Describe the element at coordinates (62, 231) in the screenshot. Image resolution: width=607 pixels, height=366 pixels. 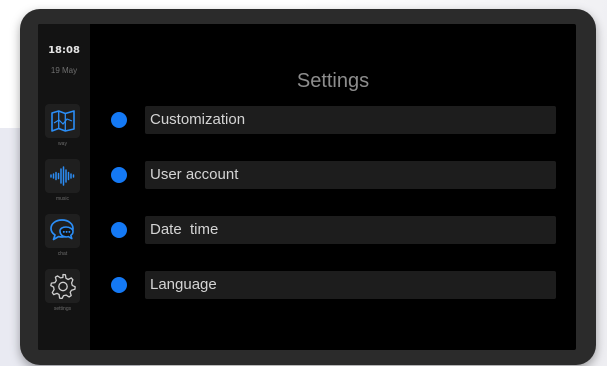
I see `chat-bubbles-icon` at that location.